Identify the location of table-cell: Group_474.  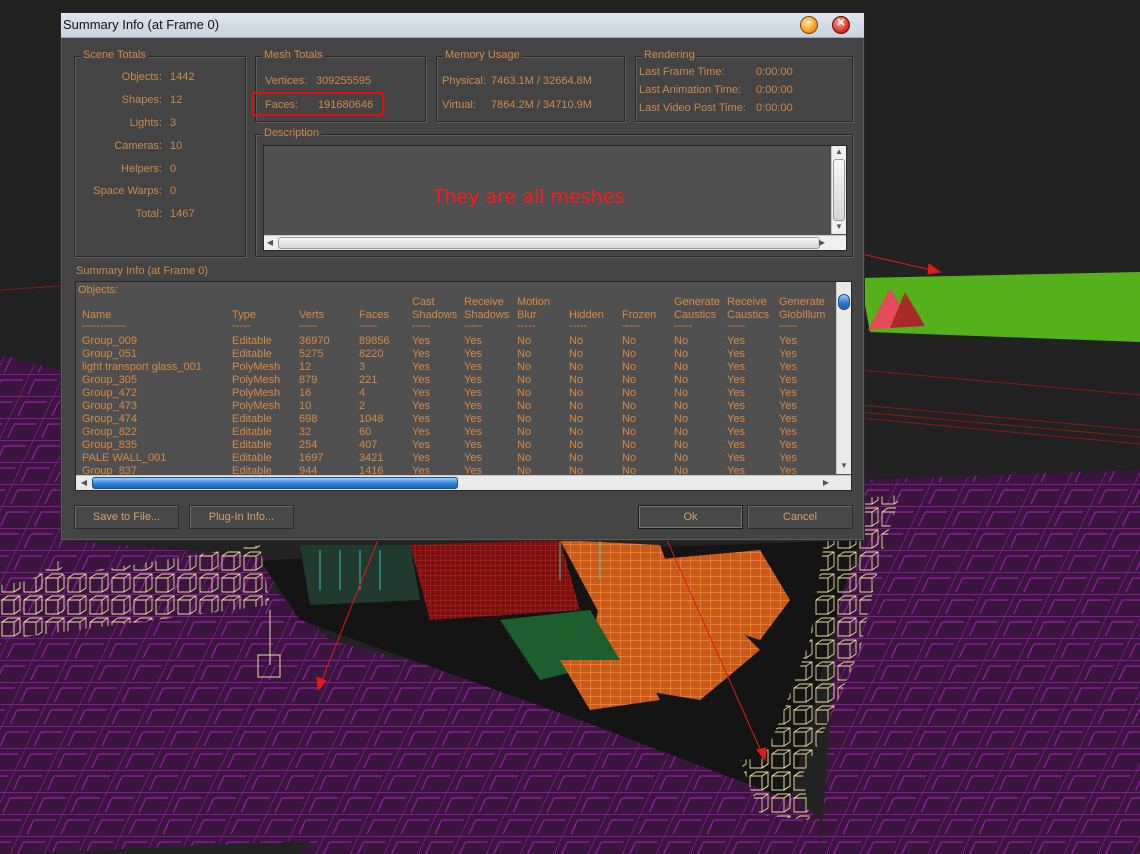
(110, 419).